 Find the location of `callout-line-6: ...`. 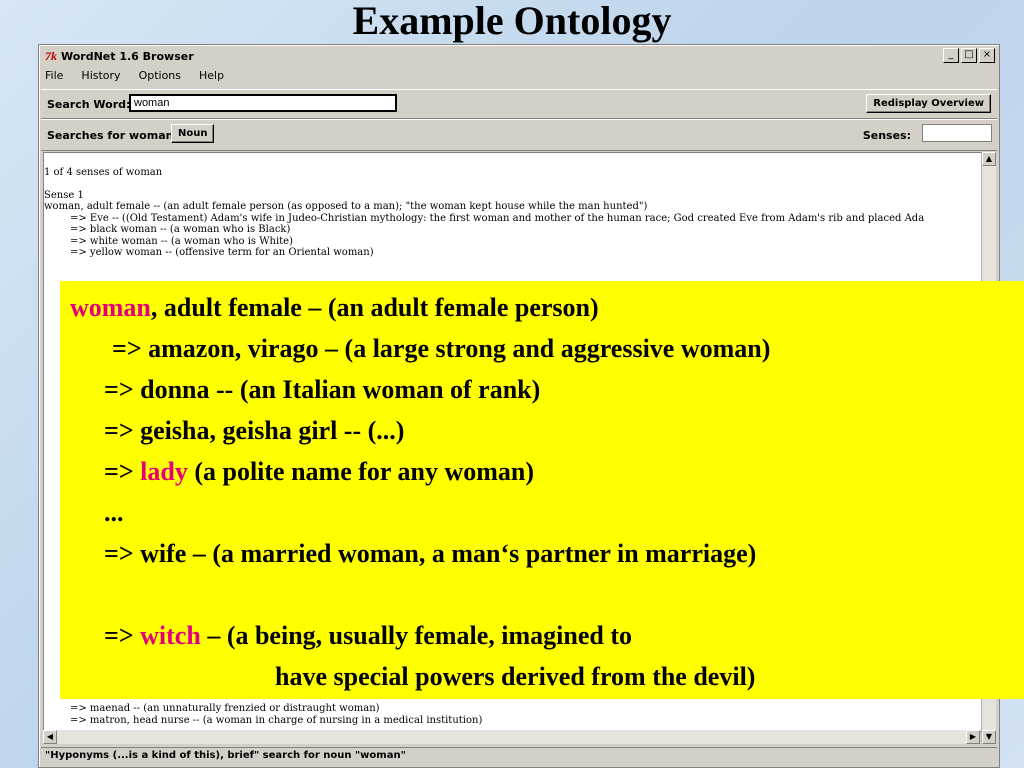

callout-line-6: ... is located at coordinates (114, 512).